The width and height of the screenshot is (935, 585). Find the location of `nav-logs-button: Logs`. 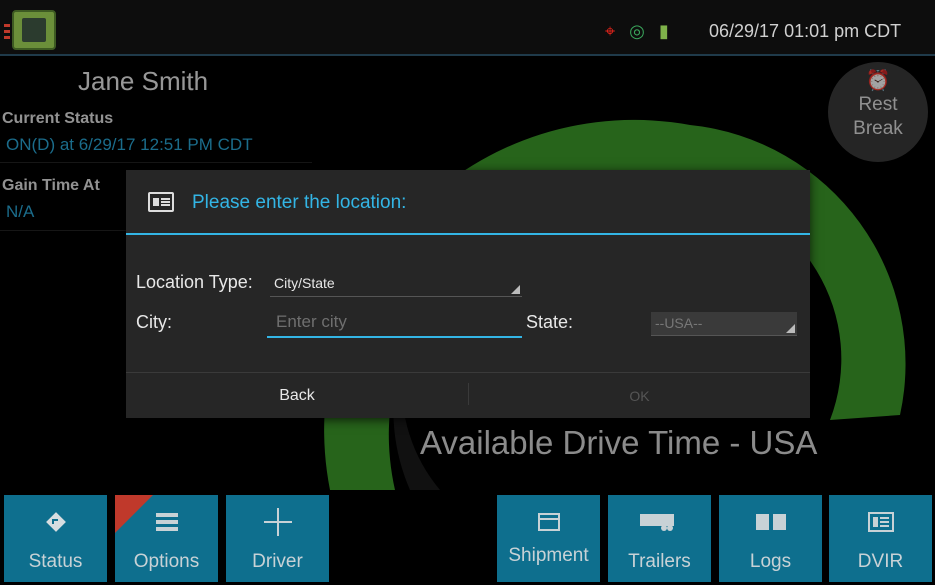

nav-logs-button: Logs is located at coordinates (770, 538).